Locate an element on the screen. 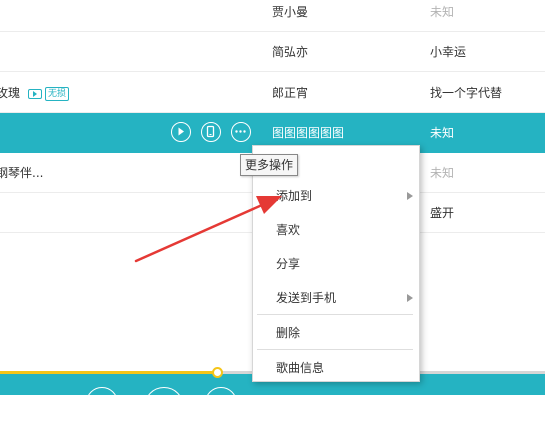 Image resolution: width=545 pixels, height=427 pixels. more-circle-icon is located at coordinates (241, 132).